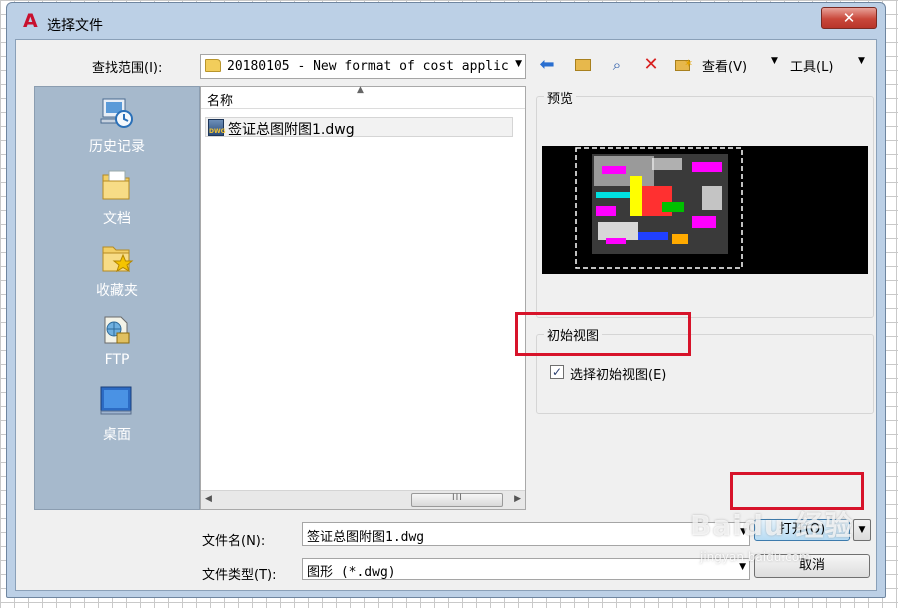  Describe the element at coordinates (220, 101) in the screenshot. I see `column-name-label: 名称` at that location.